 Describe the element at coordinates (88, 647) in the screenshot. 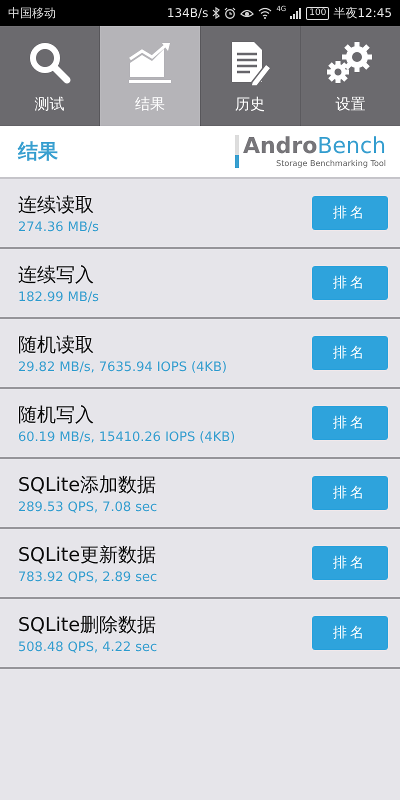

I see `result-value: 508.48 QPS, 4.22 sec` at that location.